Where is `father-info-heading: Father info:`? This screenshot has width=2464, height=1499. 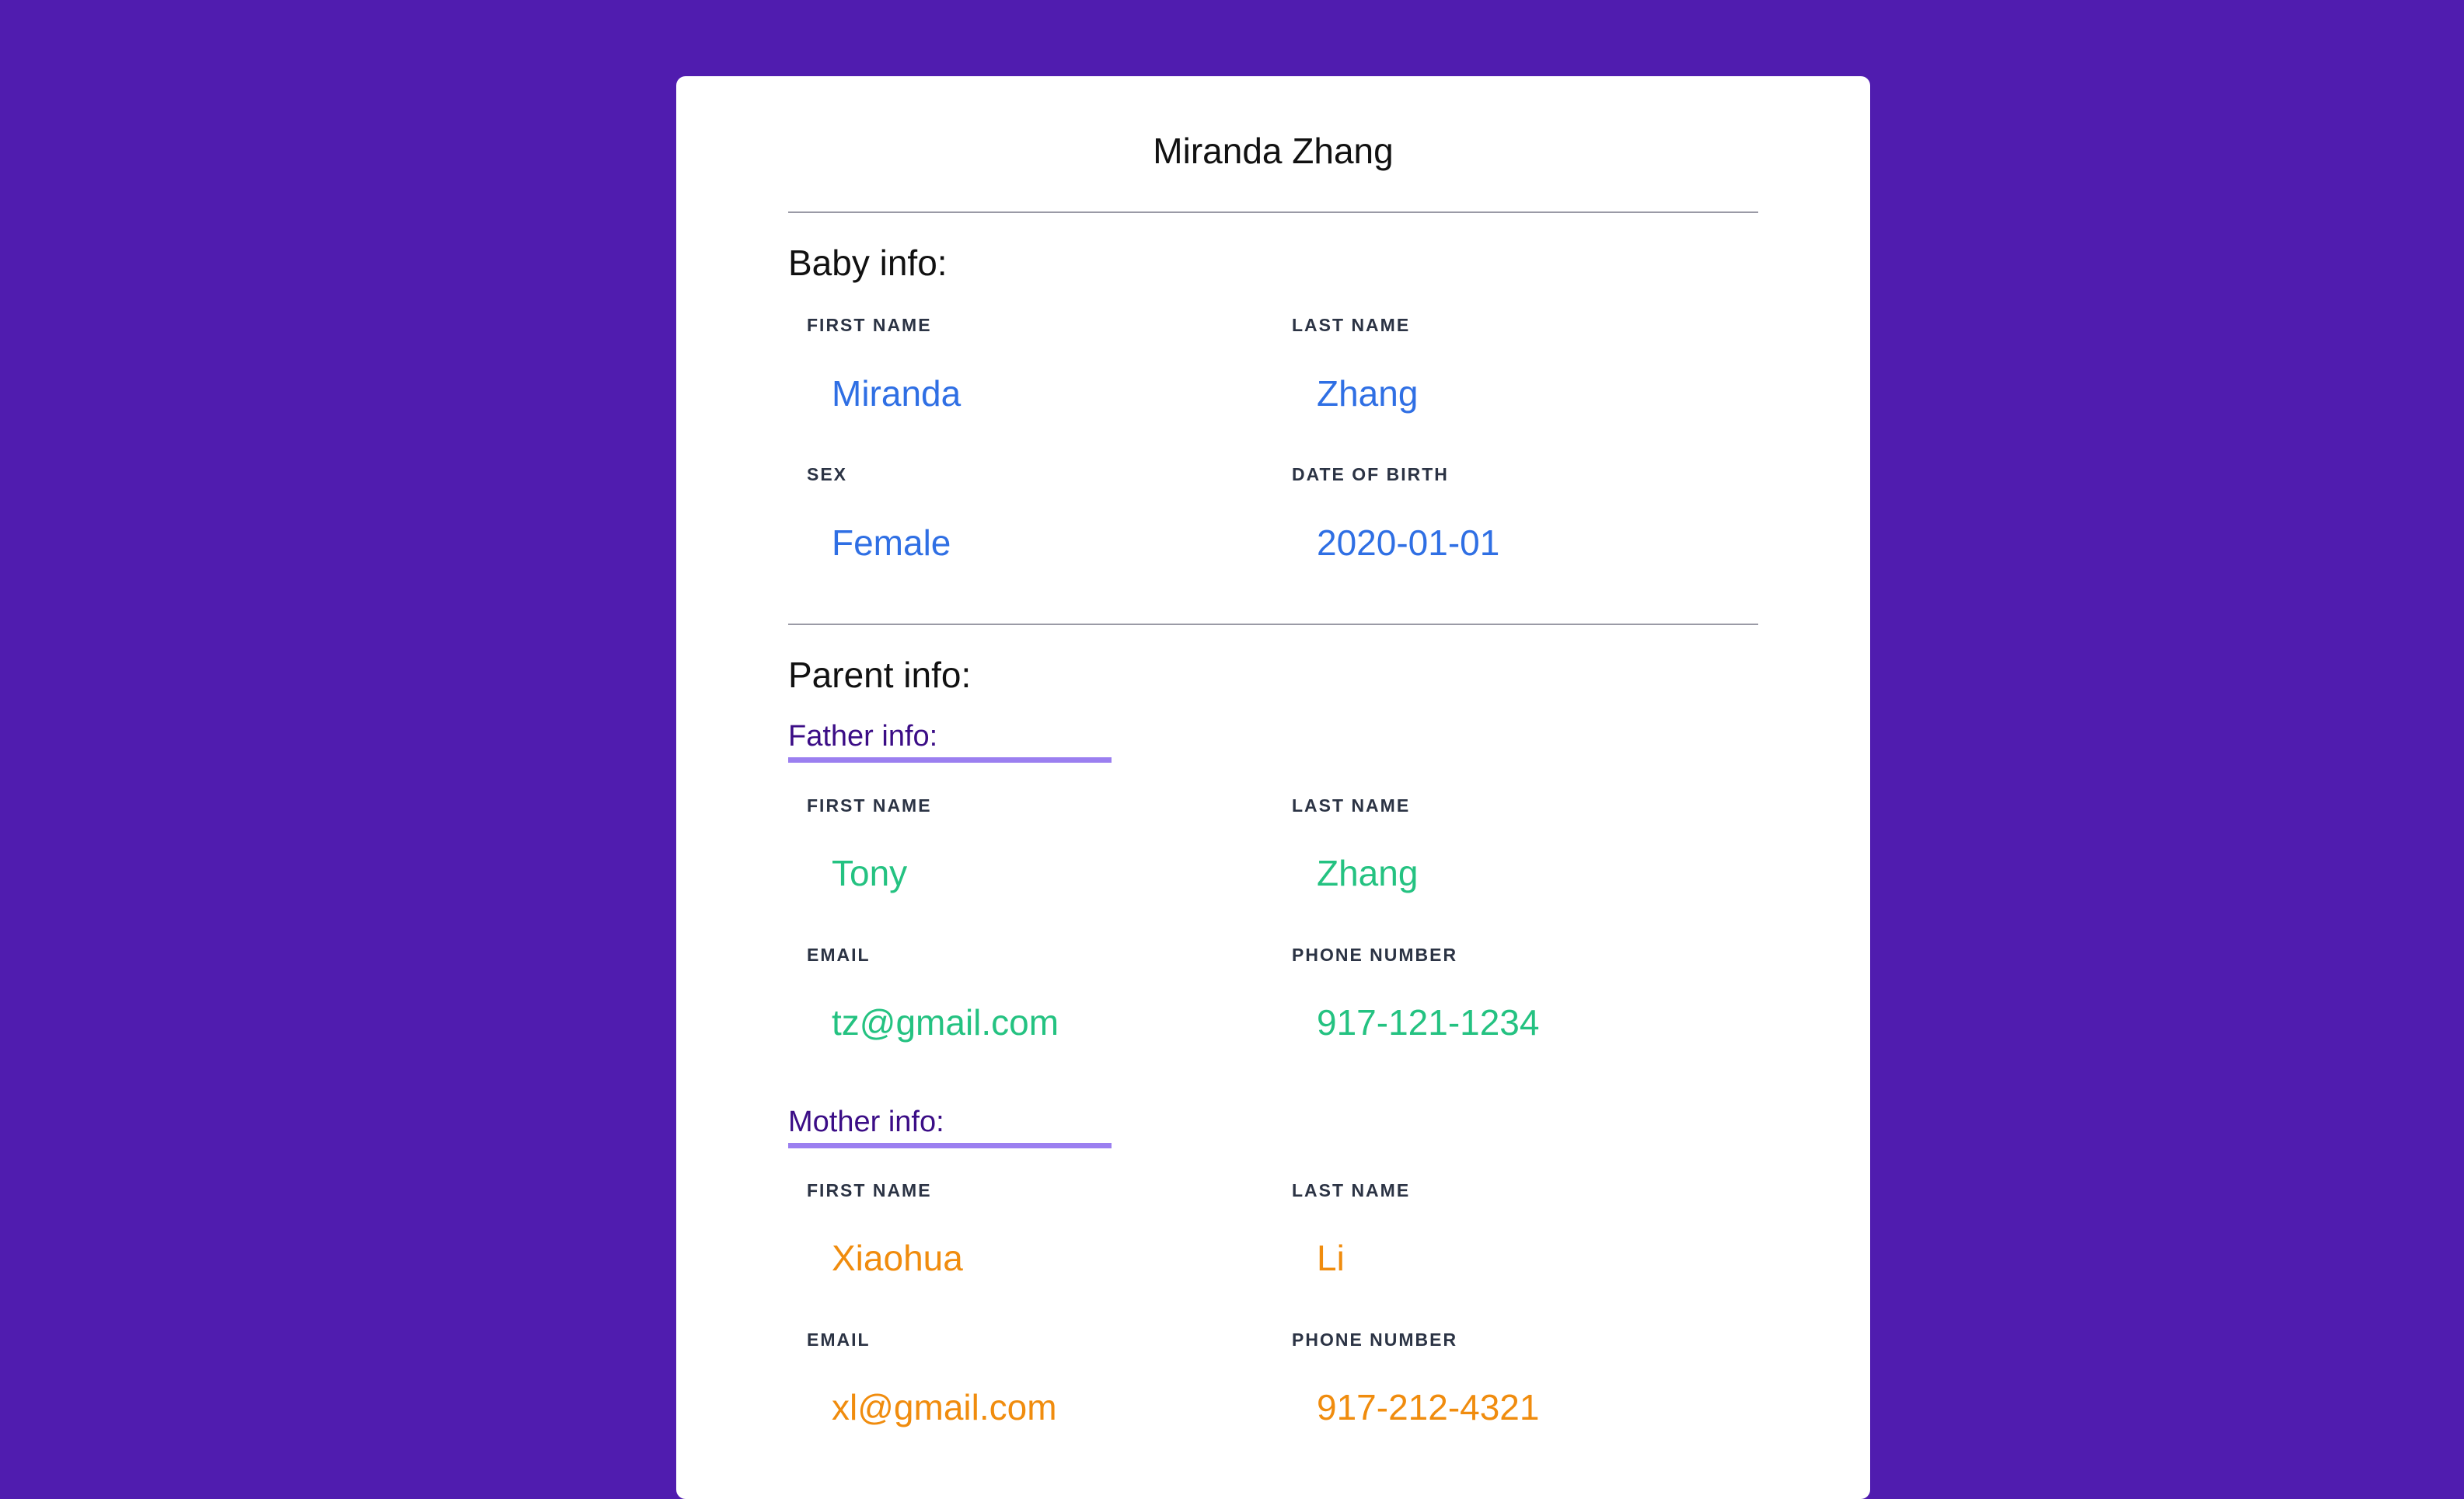
father-info-heading: Father info: is located at coordinates (950, 740).